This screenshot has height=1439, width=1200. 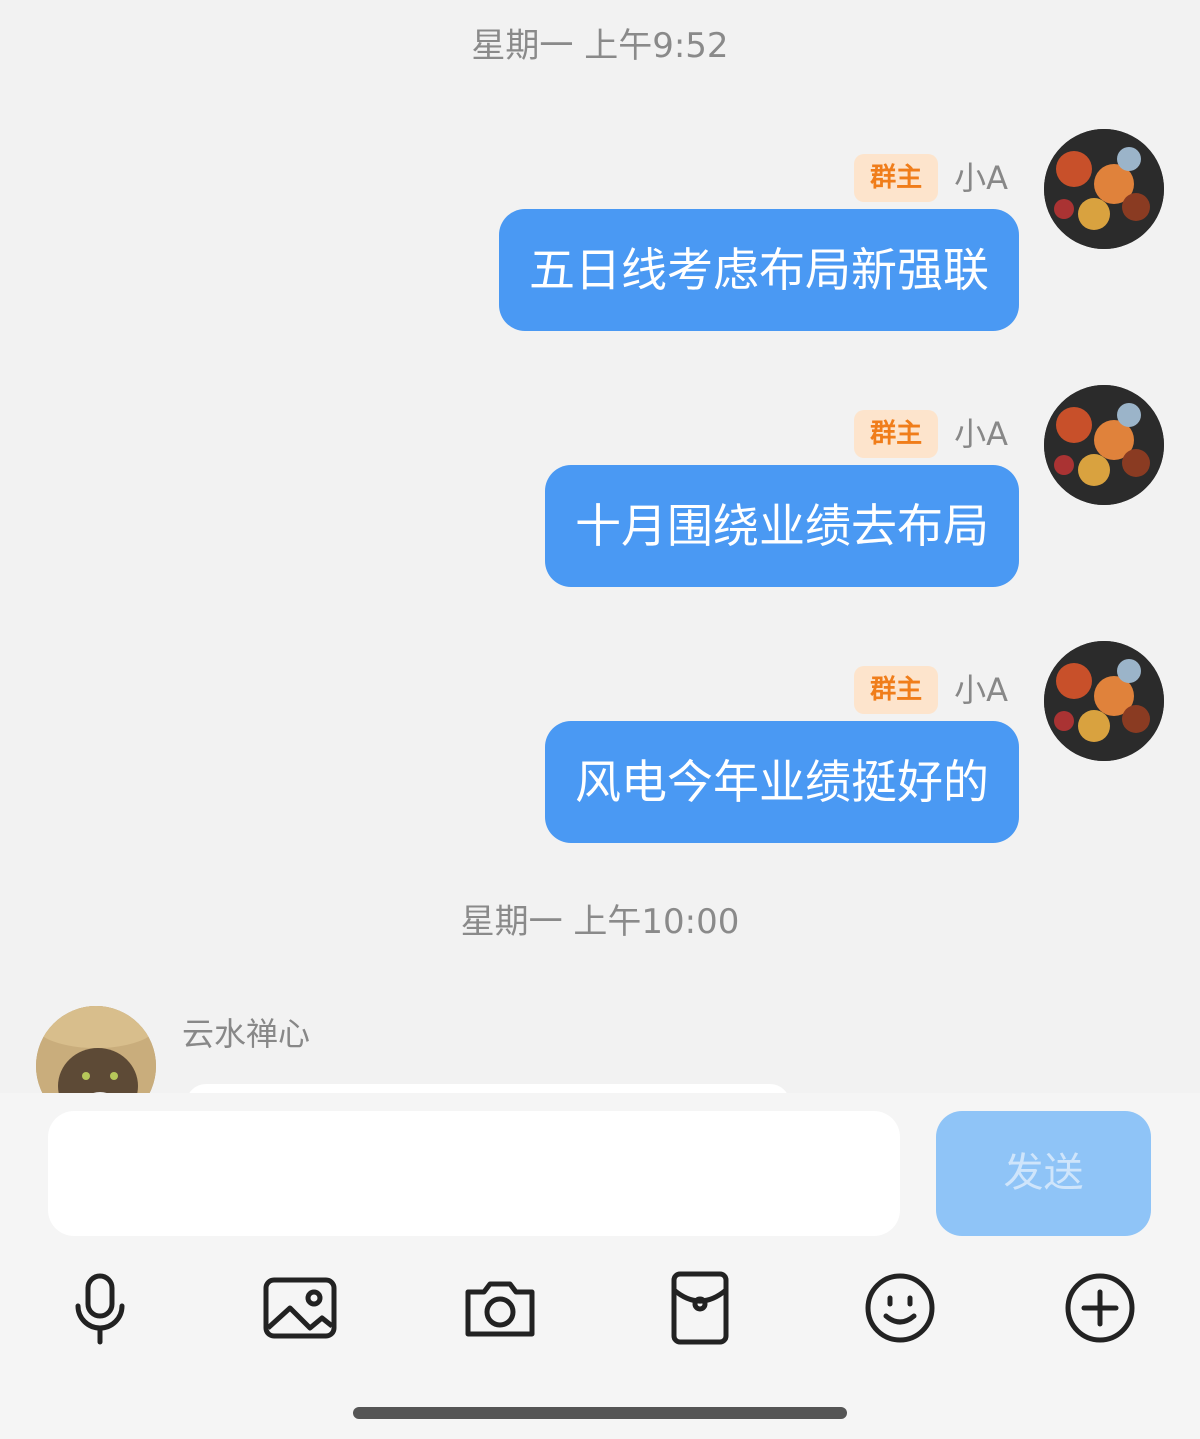 What do you see at coordinates (488, 1088) in the screenshot?
I see `message-bubble` at bounding box center [488, 1088].